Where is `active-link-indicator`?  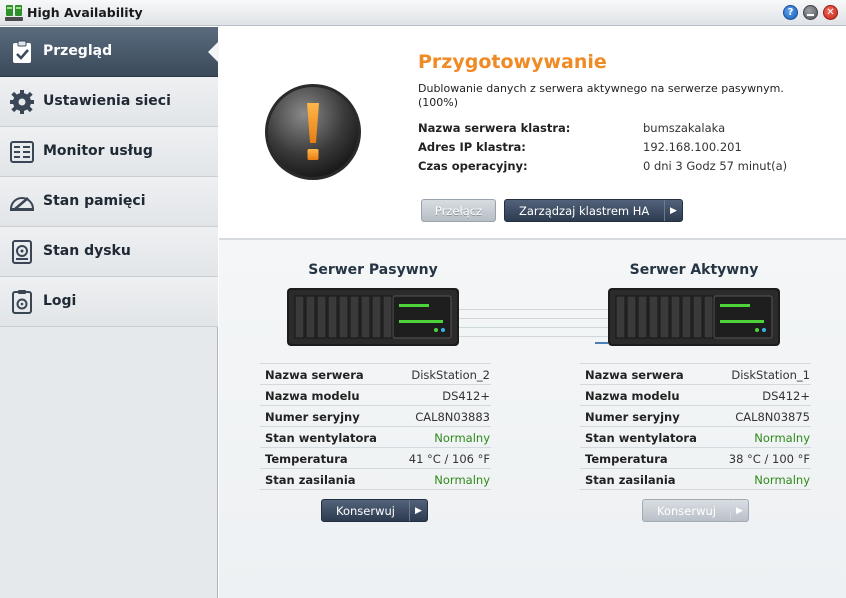
active-link-indicator is located at coordinates (601, 343).